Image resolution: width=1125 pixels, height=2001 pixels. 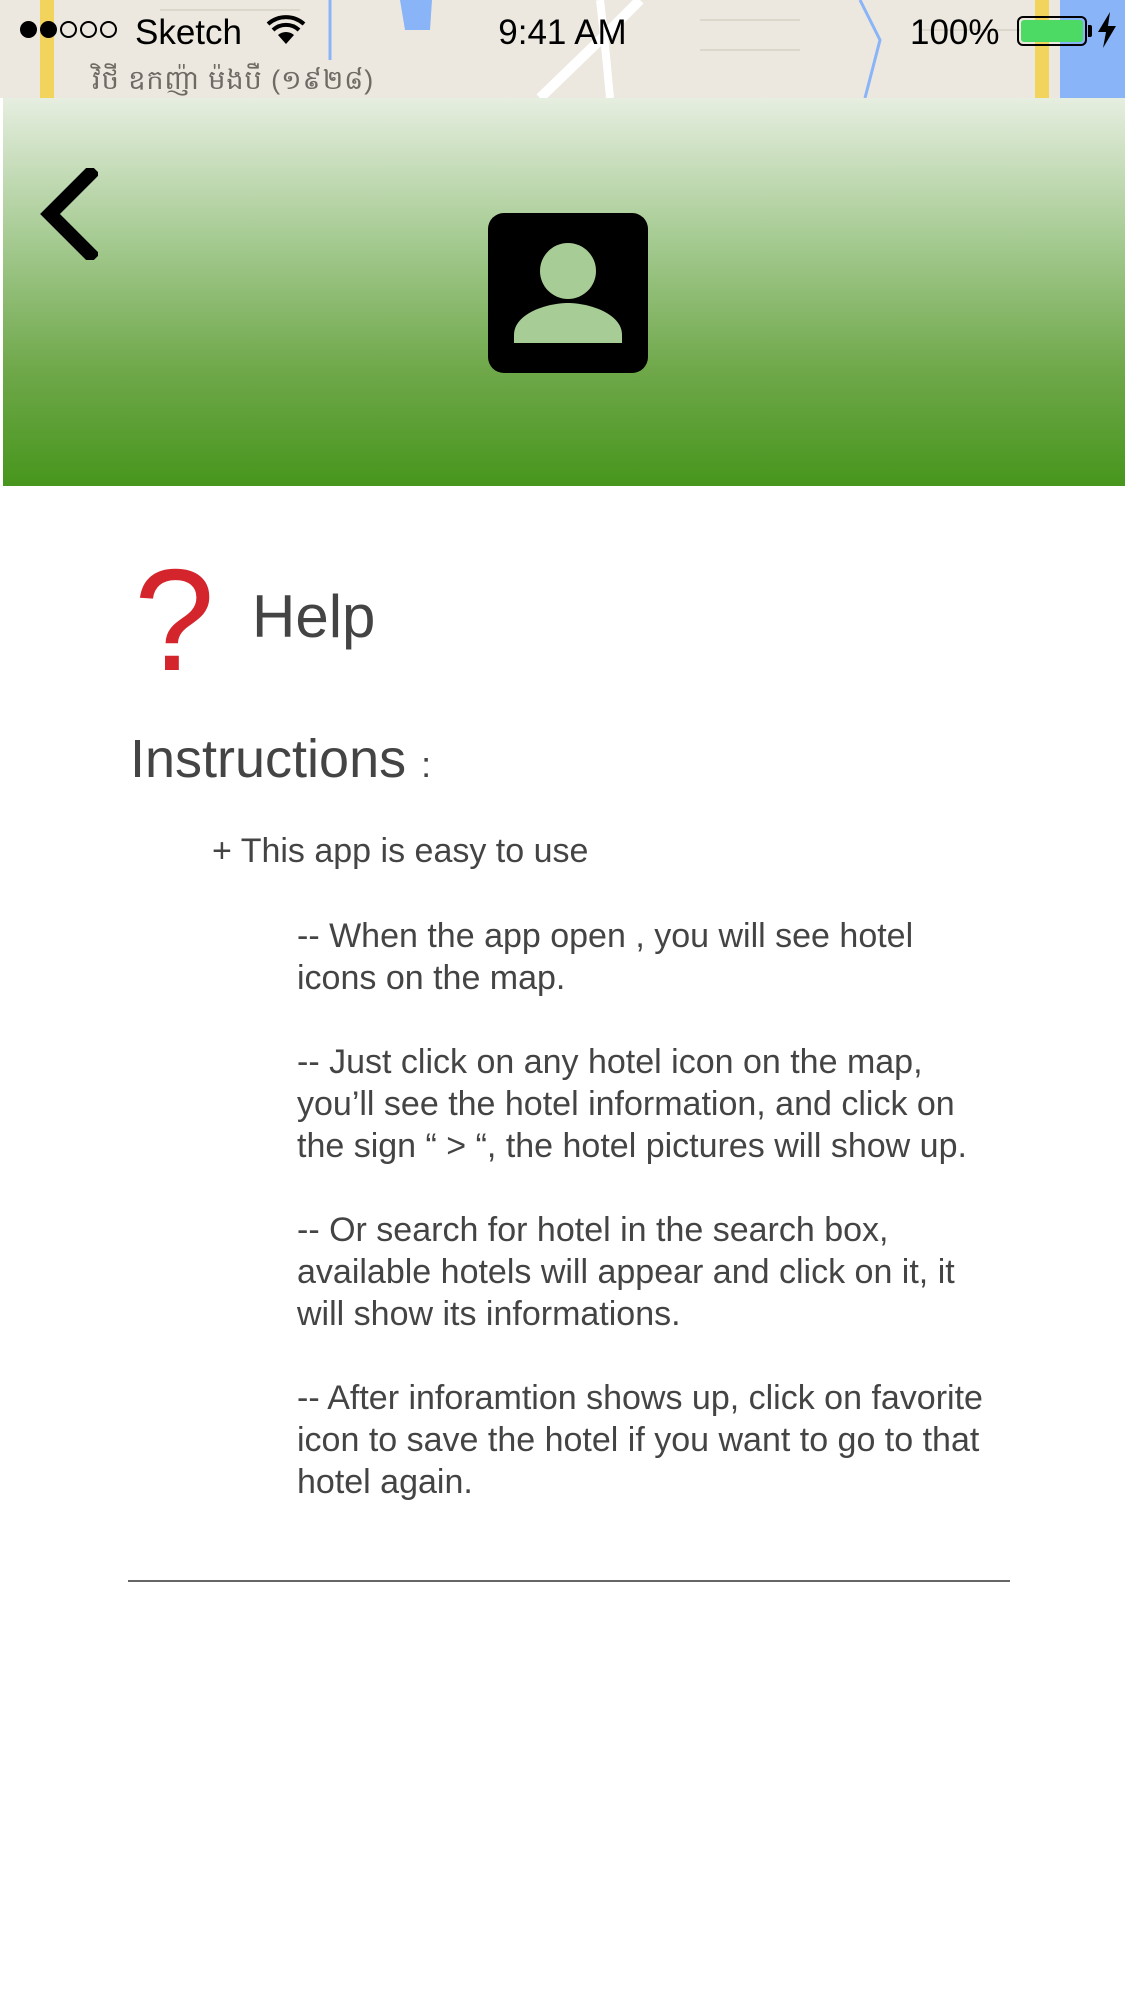 What do you see at coordinates (568, 293) in the screenshot?
I see `account-box-icon` at bounding box center [568, 293].